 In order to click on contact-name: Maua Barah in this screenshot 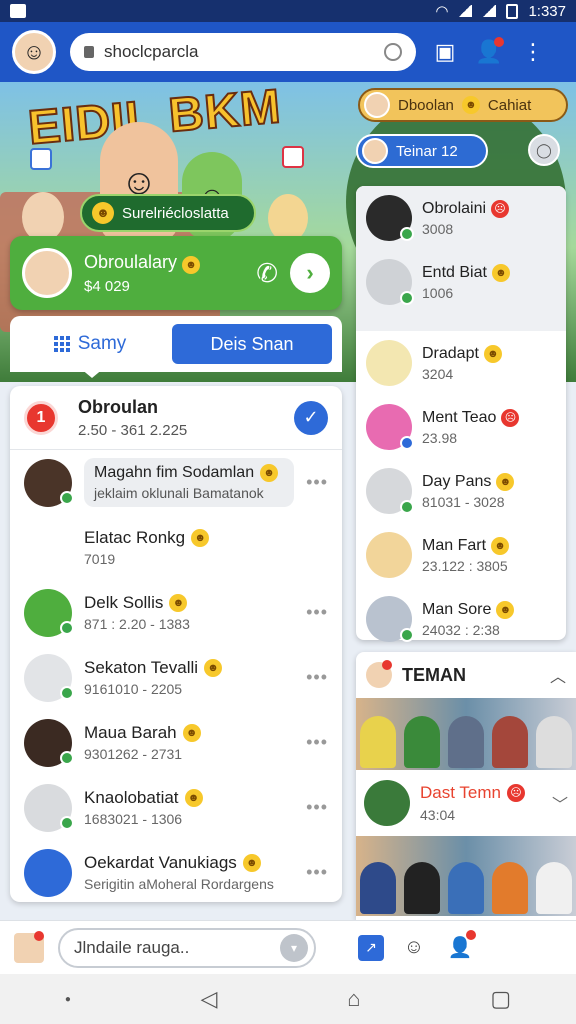, I will do `click(130, 732)`.